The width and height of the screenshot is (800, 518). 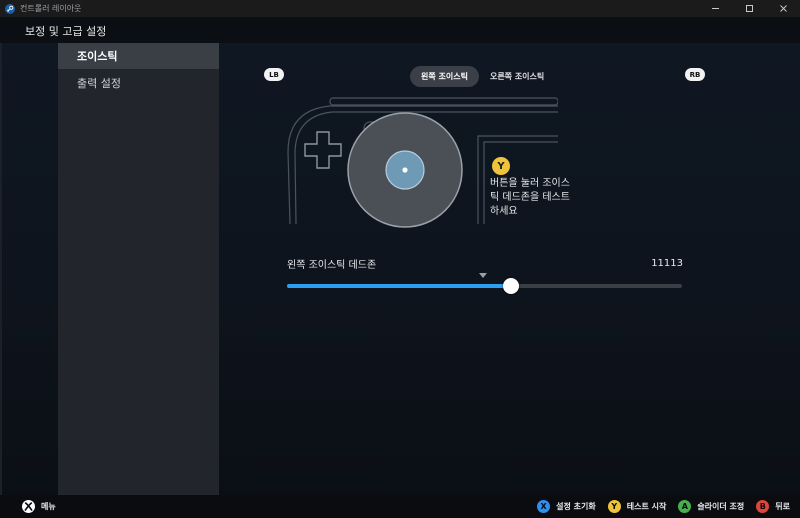 I want to click on tab-left-joystick: 왼쪽 조이스틱, so click(x=444, y=76).